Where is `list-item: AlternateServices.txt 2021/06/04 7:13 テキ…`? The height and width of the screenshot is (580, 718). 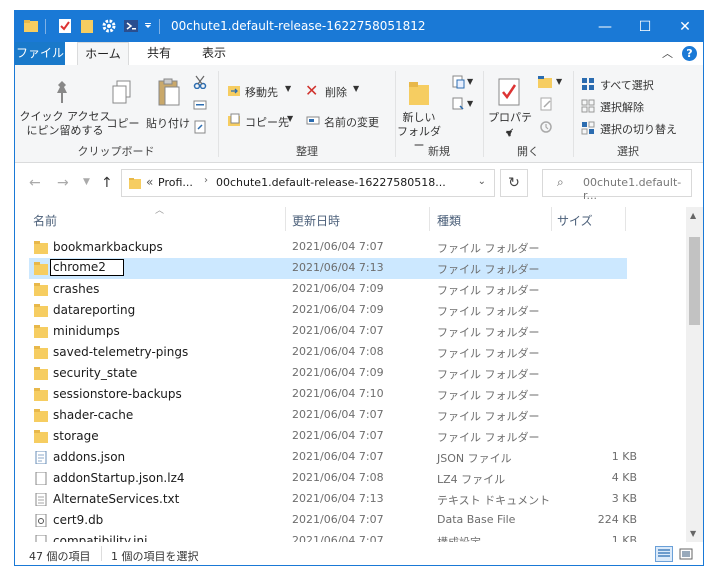
list-item: AlternateServices.txt 2021/06/04 7:13 テキ… is located at coordinates (333, 499).